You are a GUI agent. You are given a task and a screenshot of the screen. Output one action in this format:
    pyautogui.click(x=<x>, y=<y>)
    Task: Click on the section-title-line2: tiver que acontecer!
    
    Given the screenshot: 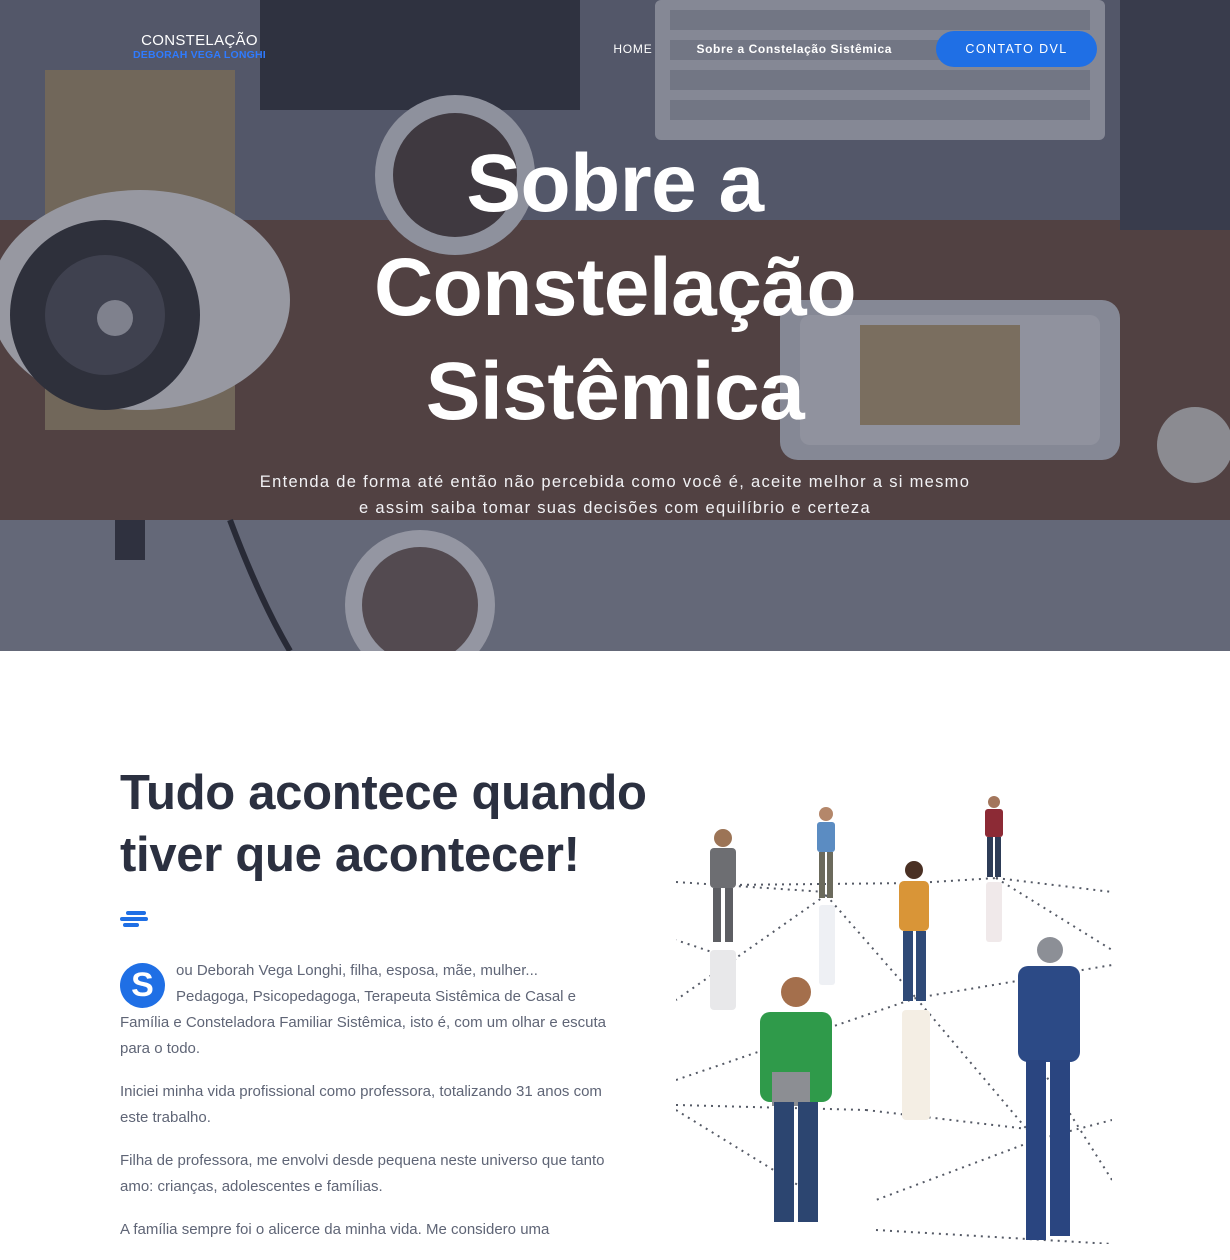 What is the action you would take?
    pyautogui.click(x=350, y=855)
    